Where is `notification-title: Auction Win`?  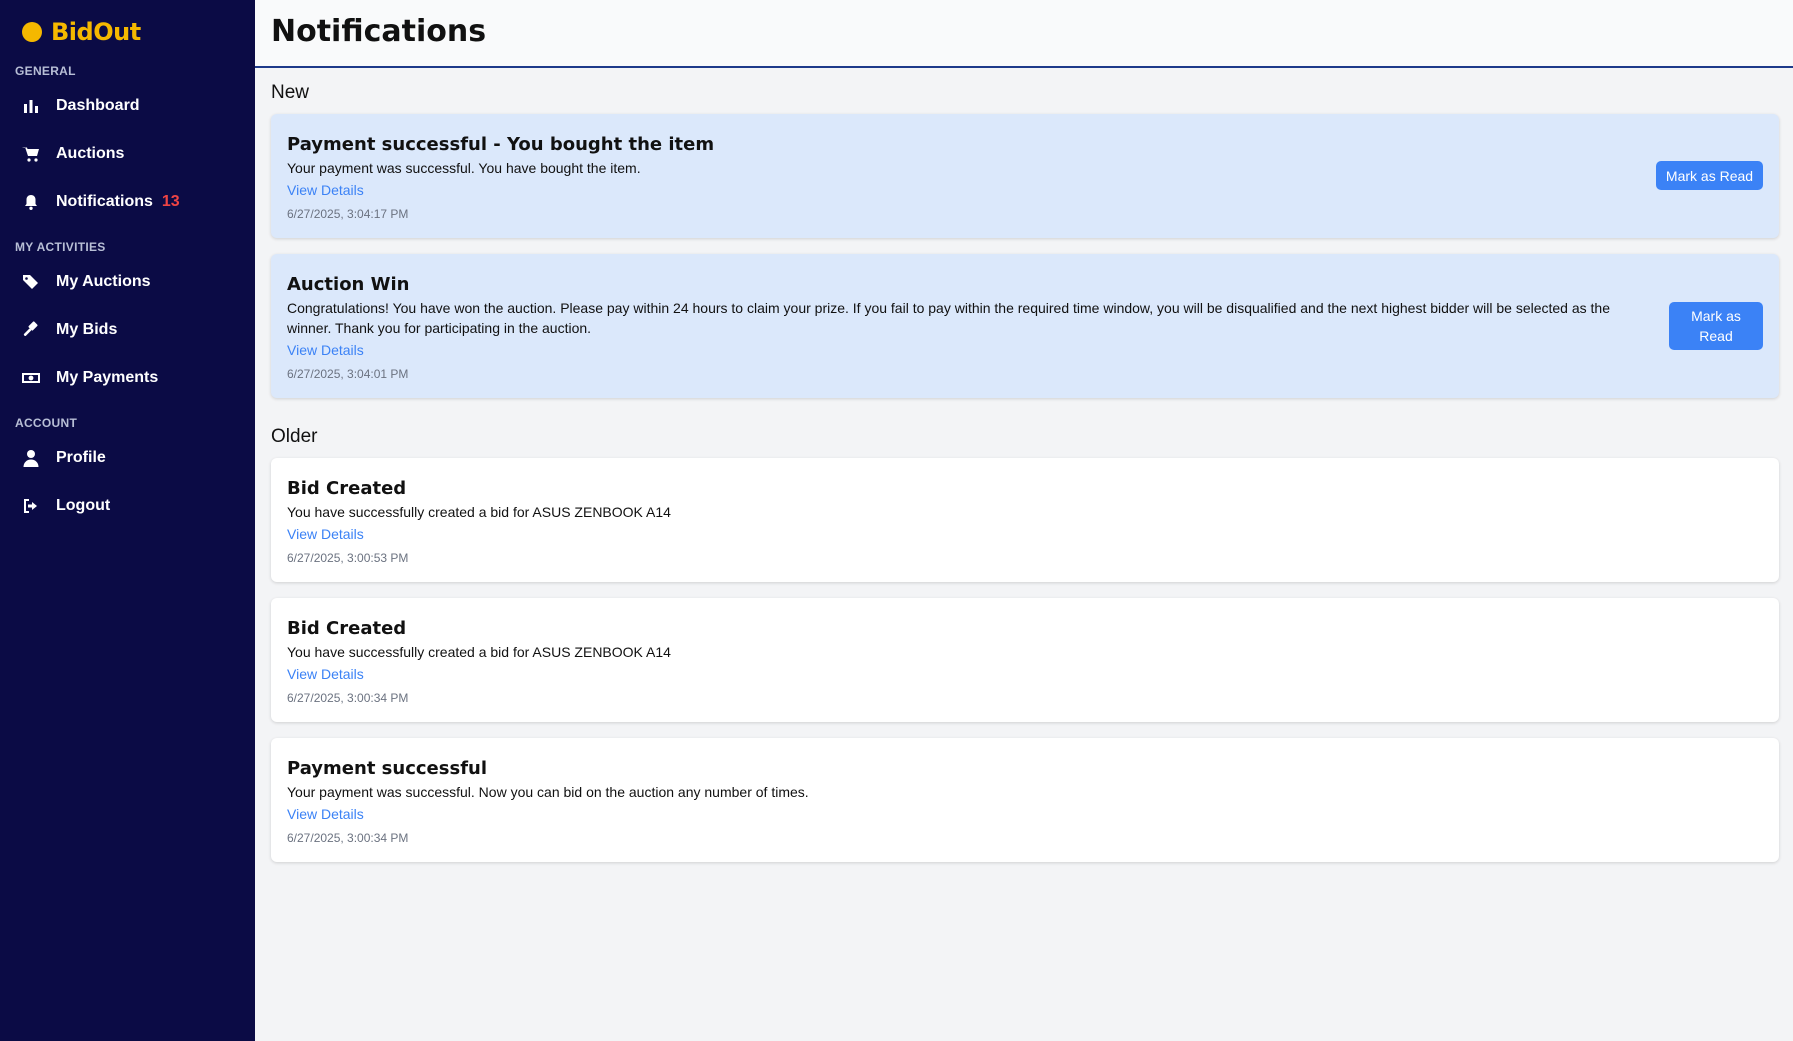
notification-title: Auction Win is located at coordinates (348, 284).